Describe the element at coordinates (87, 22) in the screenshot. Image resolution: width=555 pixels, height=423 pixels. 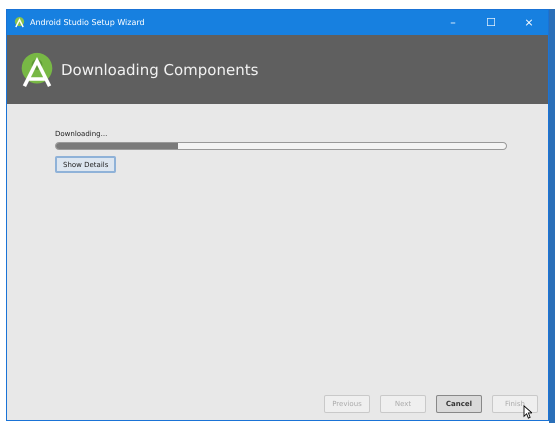
I see `window-title: Android Studio Setup Wizard` at that location.